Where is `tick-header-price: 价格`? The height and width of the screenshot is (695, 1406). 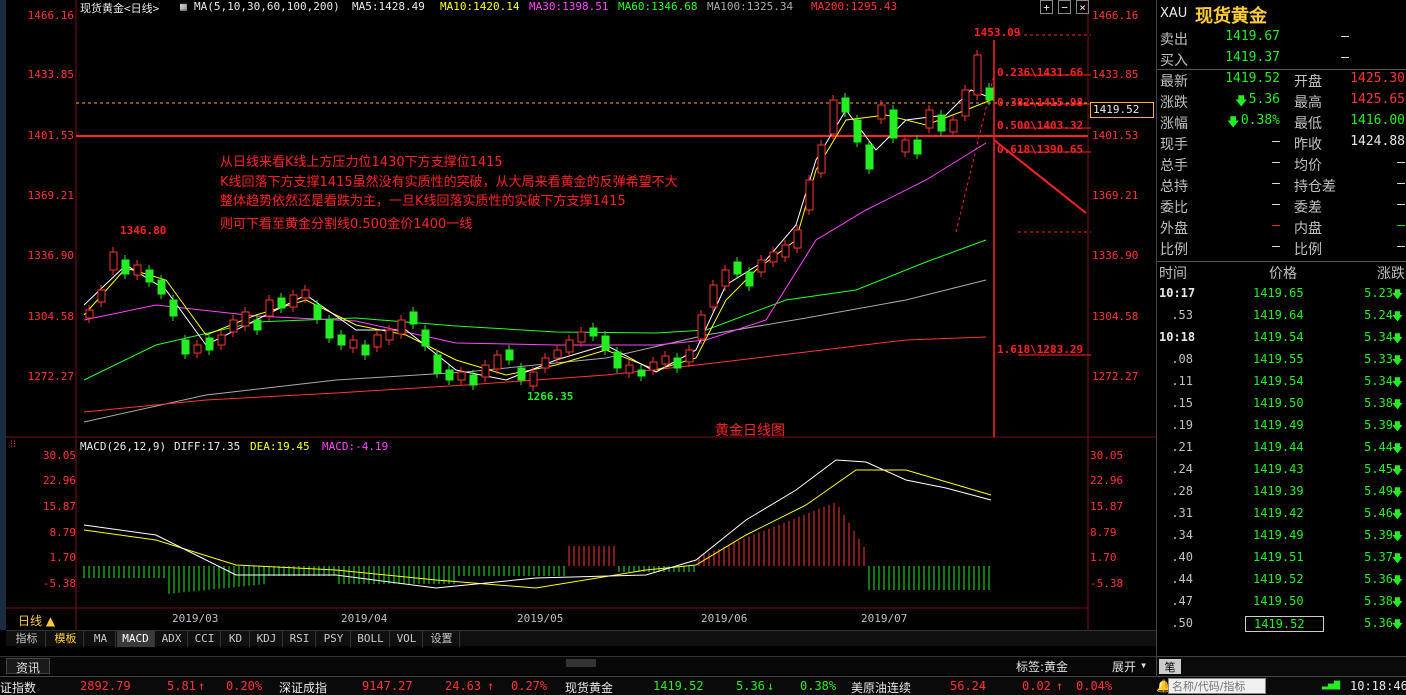
tick-header-price: 价格 is located at coordinates (1283, 274).